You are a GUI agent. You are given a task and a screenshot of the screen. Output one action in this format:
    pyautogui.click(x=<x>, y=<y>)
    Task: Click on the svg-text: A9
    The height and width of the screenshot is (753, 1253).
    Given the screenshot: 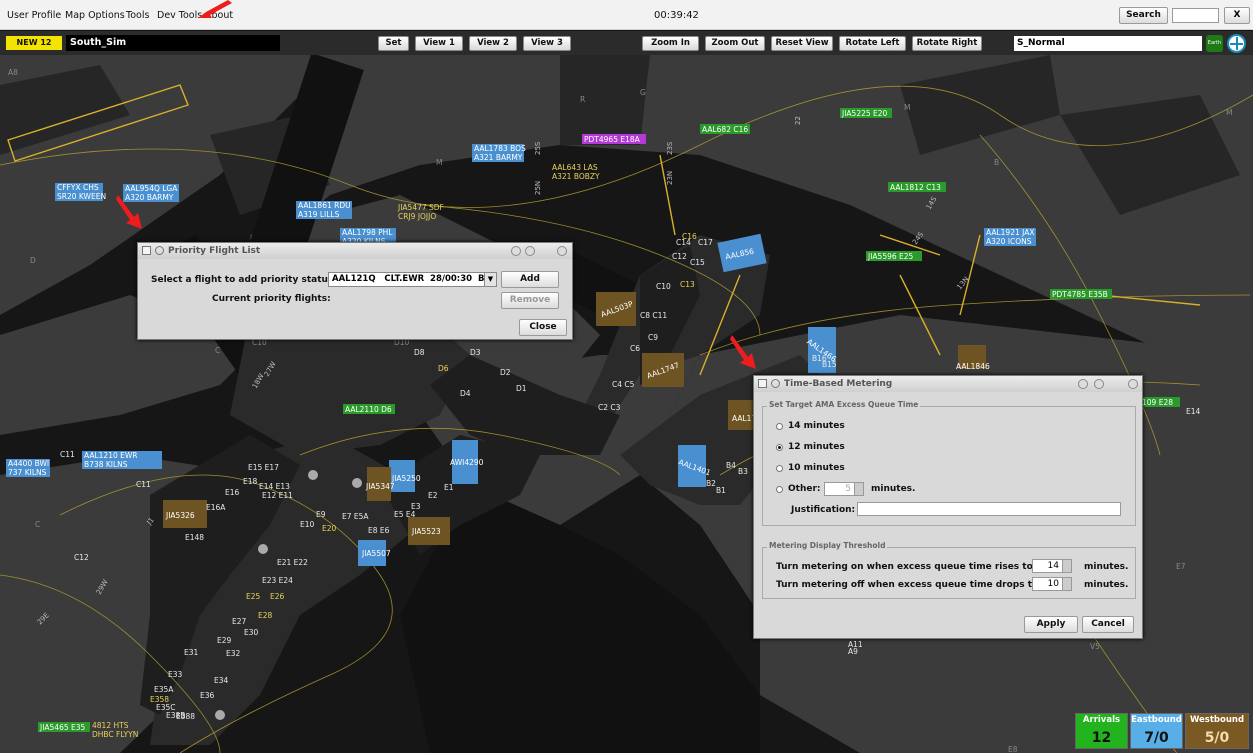 What is the action you would take?
    pyautogui.click(x=853, y=651)
    